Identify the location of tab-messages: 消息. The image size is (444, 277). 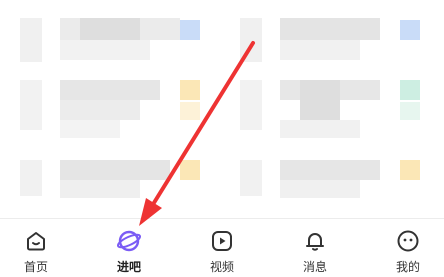
(315, 248).